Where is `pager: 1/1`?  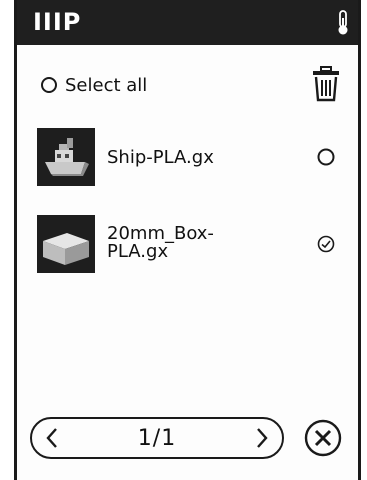 pager: 1/1 is located at coordinates (157, 438).